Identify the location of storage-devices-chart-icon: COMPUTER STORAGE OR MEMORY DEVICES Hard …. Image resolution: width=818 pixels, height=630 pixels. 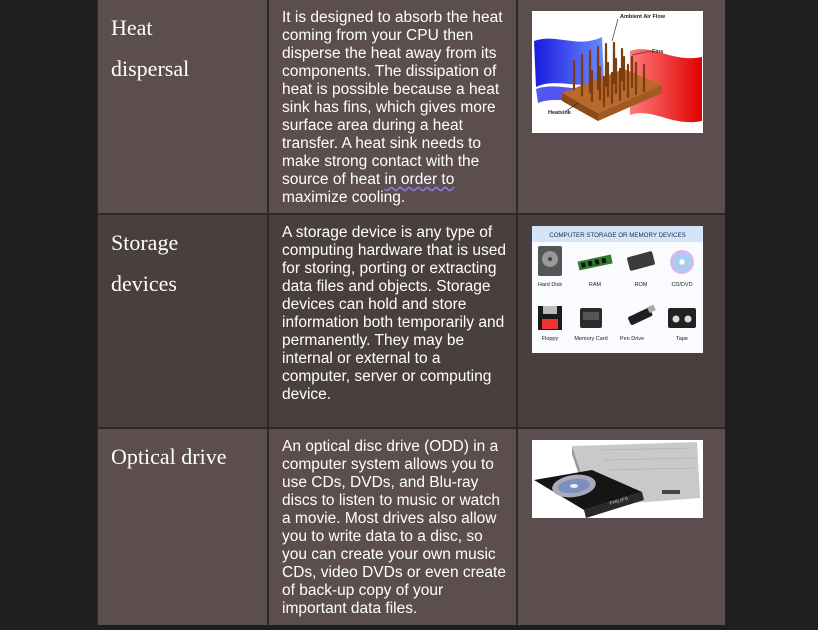
(617, 289).